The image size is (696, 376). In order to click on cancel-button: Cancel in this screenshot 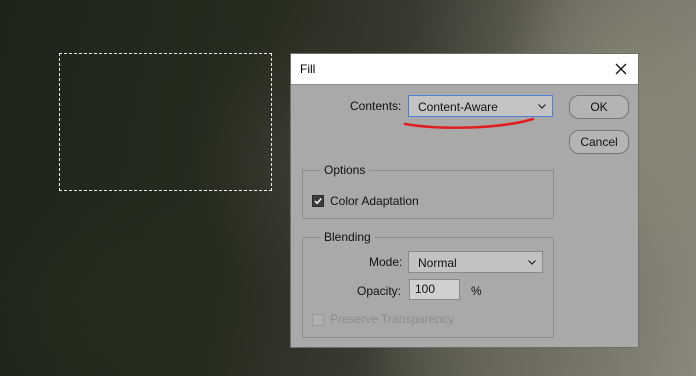, I will do `click(599, 142)`.